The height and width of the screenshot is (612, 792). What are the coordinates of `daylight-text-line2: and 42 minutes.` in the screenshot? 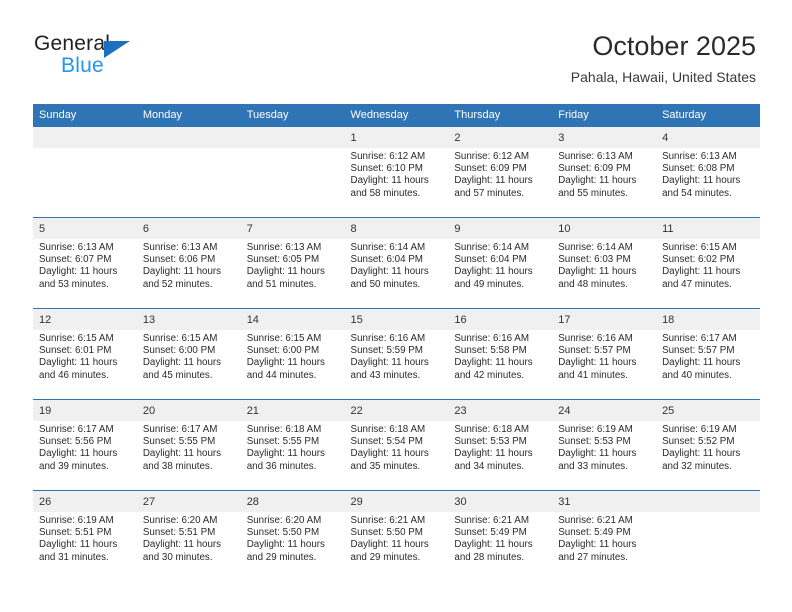 It's located at (489, 375).